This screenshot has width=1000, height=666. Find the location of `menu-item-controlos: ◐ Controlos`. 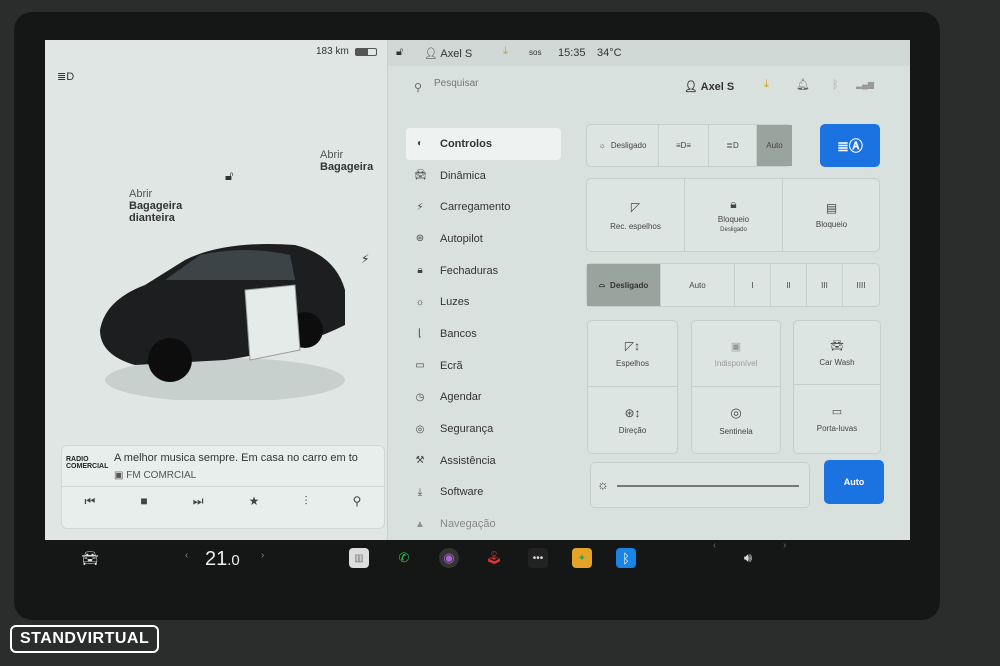

menu-item-controlos: ◐ Controlos is located at coordinates (483, 144).